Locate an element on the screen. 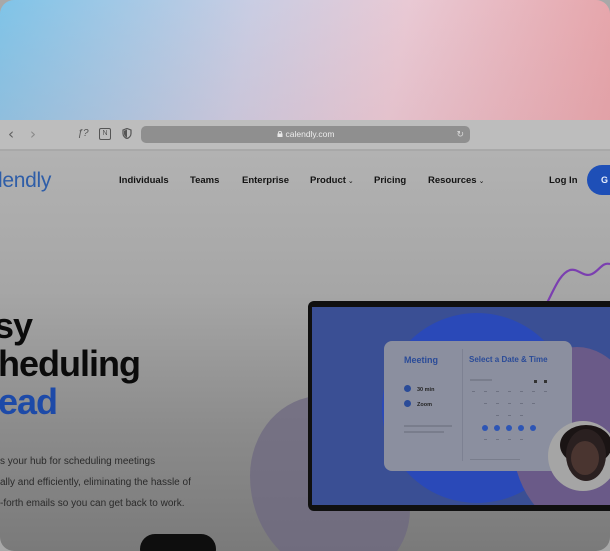 The width and height of the screenshot is (610, 551). calendly-logo: lendly is located at coordinates (25, 181).